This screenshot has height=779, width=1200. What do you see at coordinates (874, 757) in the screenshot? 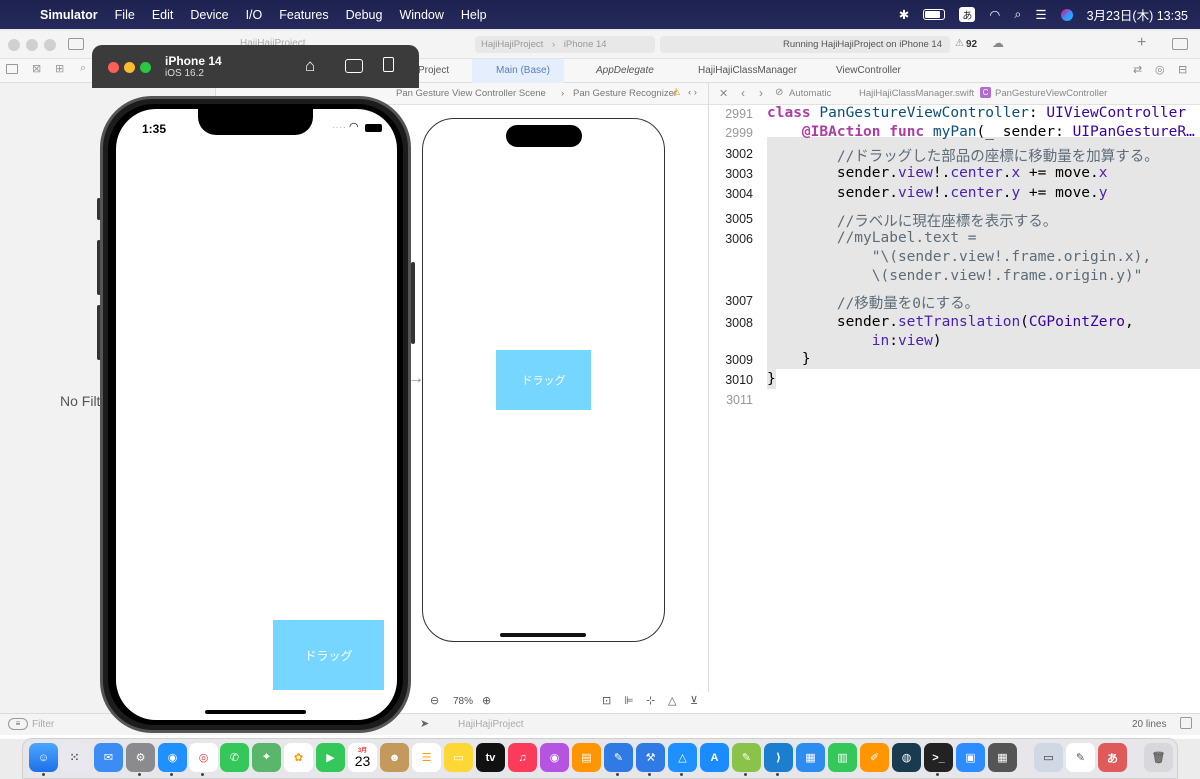
I see `pages-icon: ✐` at bounding box center [874, 757].